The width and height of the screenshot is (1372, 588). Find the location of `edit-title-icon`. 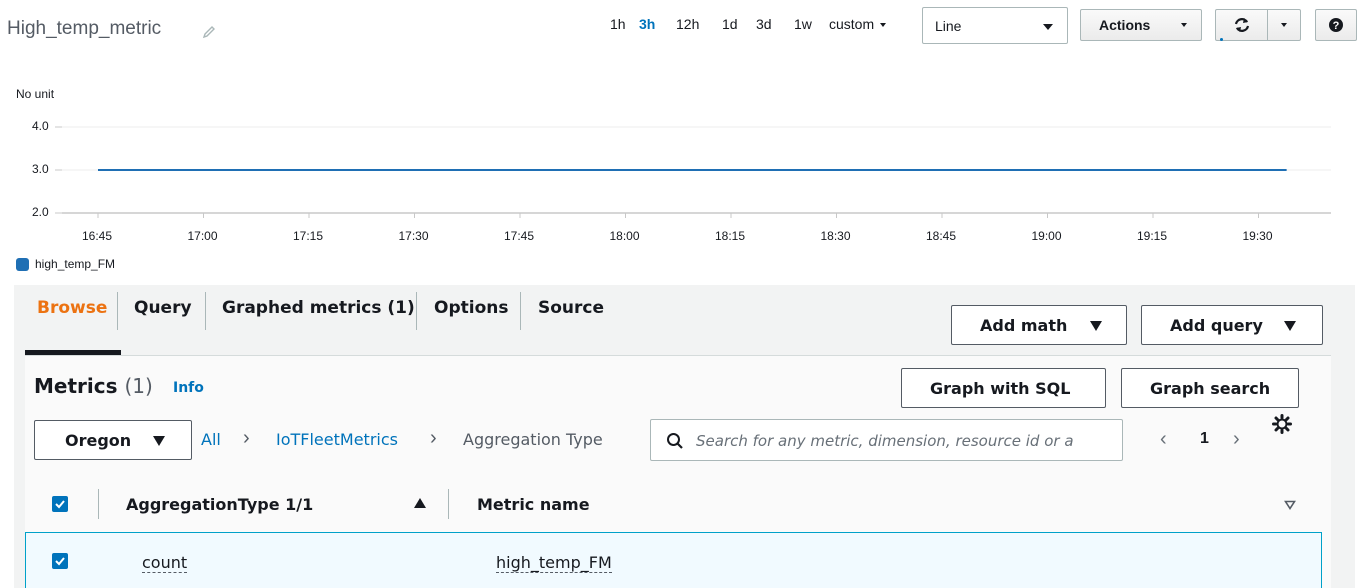

edit-title-icon is located at coordinates (209, 32).